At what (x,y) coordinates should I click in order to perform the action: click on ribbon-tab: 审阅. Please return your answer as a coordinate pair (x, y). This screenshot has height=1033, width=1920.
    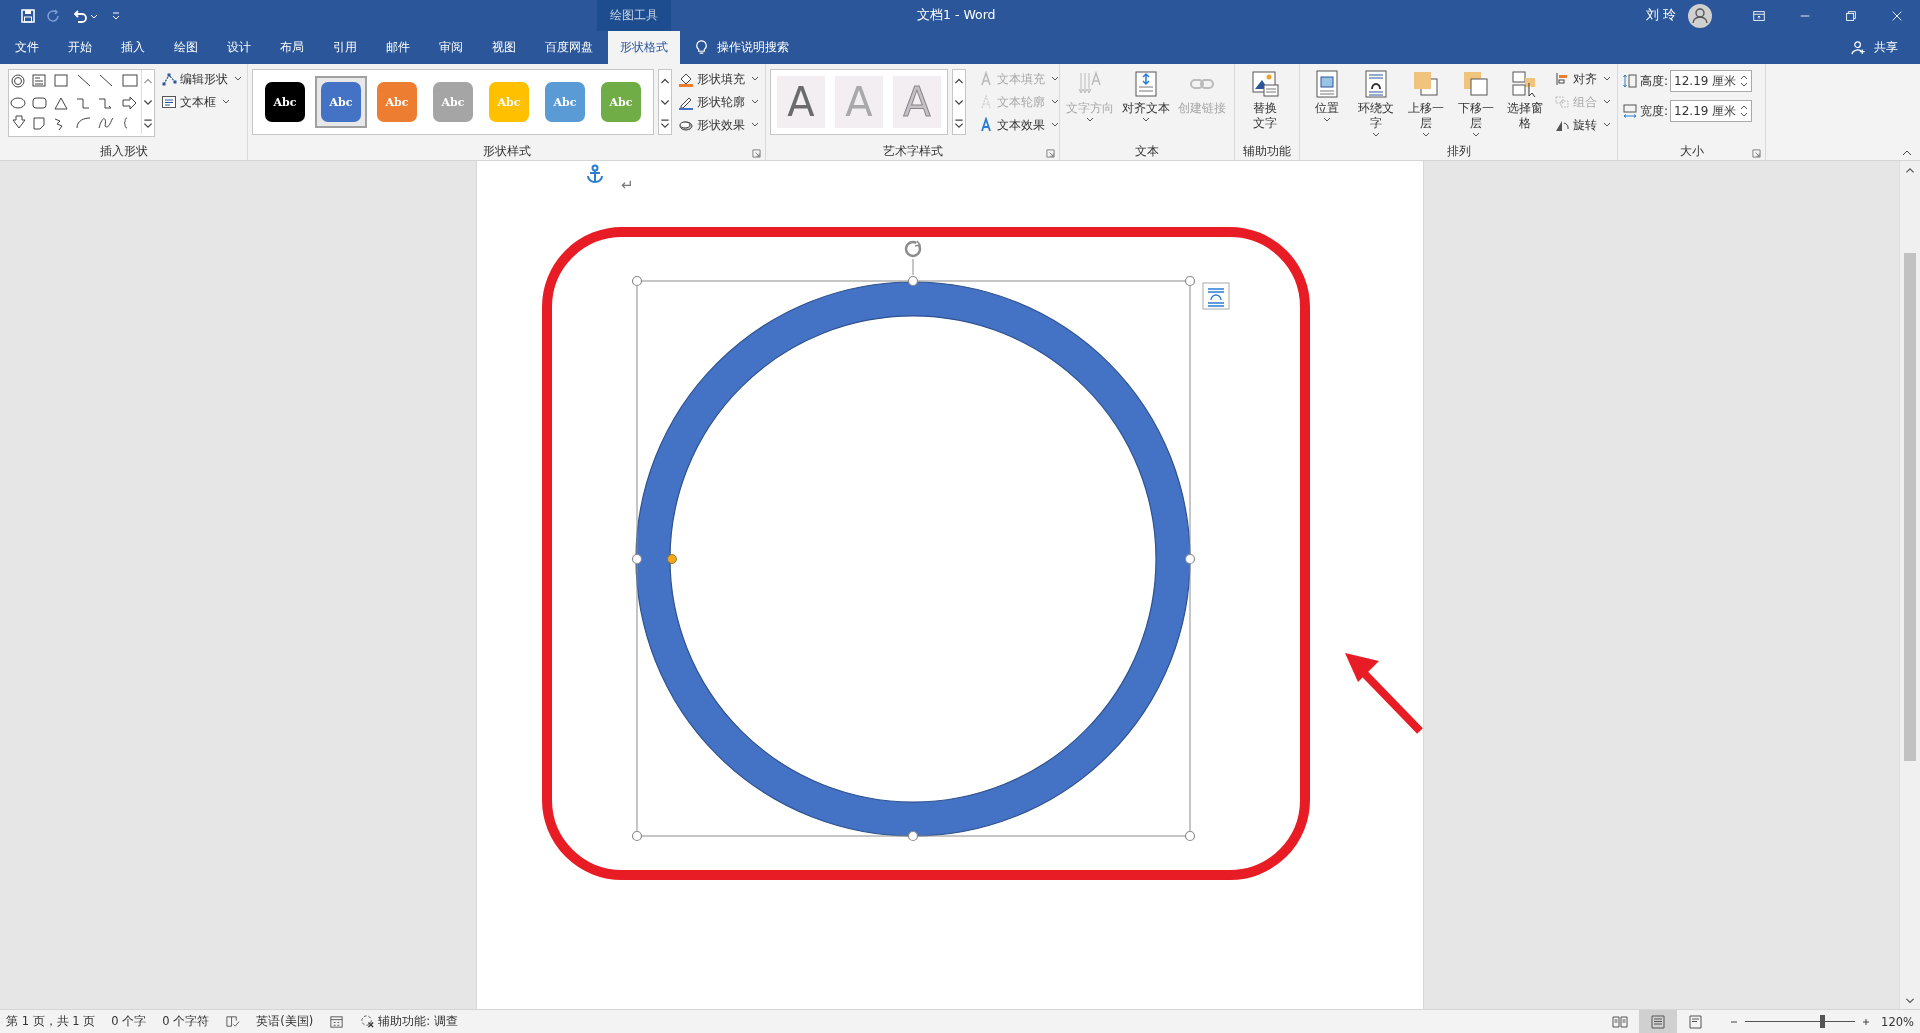
    Looking at the image, I should click on (451, 47).